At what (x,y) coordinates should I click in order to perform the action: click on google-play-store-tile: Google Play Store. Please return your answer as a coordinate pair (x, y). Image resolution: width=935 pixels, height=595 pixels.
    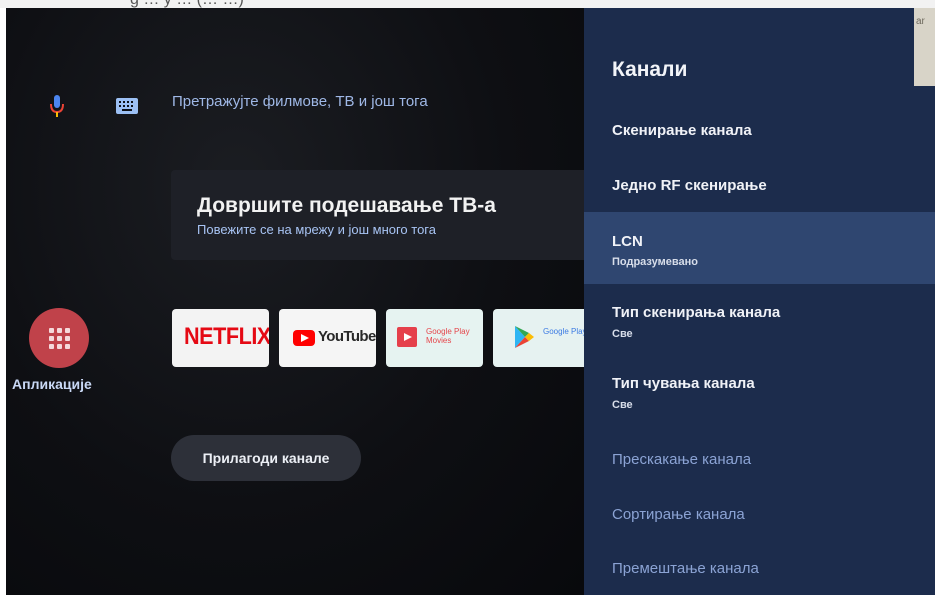
    Looking at the image, I should click on (538, 338).